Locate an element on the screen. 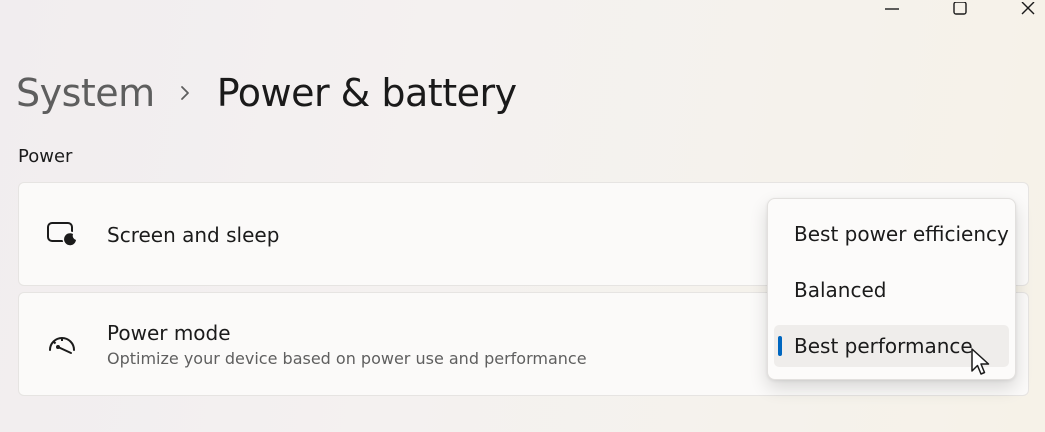 This screenshot has height=432, width=1045. option-best-power-efficiency: Best power efficiency is located at coordinates (891, 234).